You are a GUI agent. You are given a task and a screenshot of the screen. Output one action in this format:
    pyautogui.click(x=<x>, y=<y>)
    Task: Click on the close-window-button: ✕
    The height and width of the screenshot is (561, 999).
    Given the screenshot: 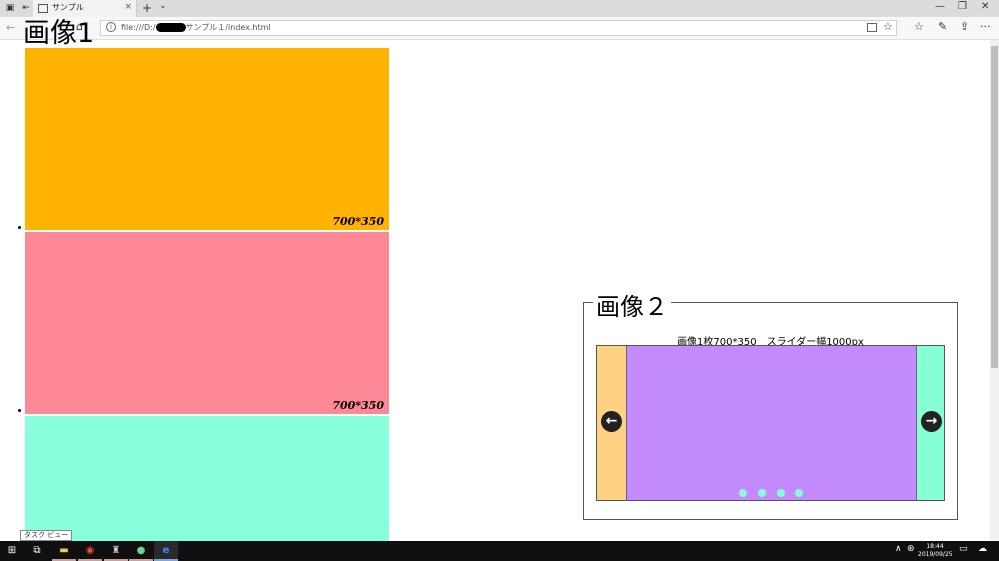 What is the action you would take?
    pyautogui.click(x=985, y=6)
    